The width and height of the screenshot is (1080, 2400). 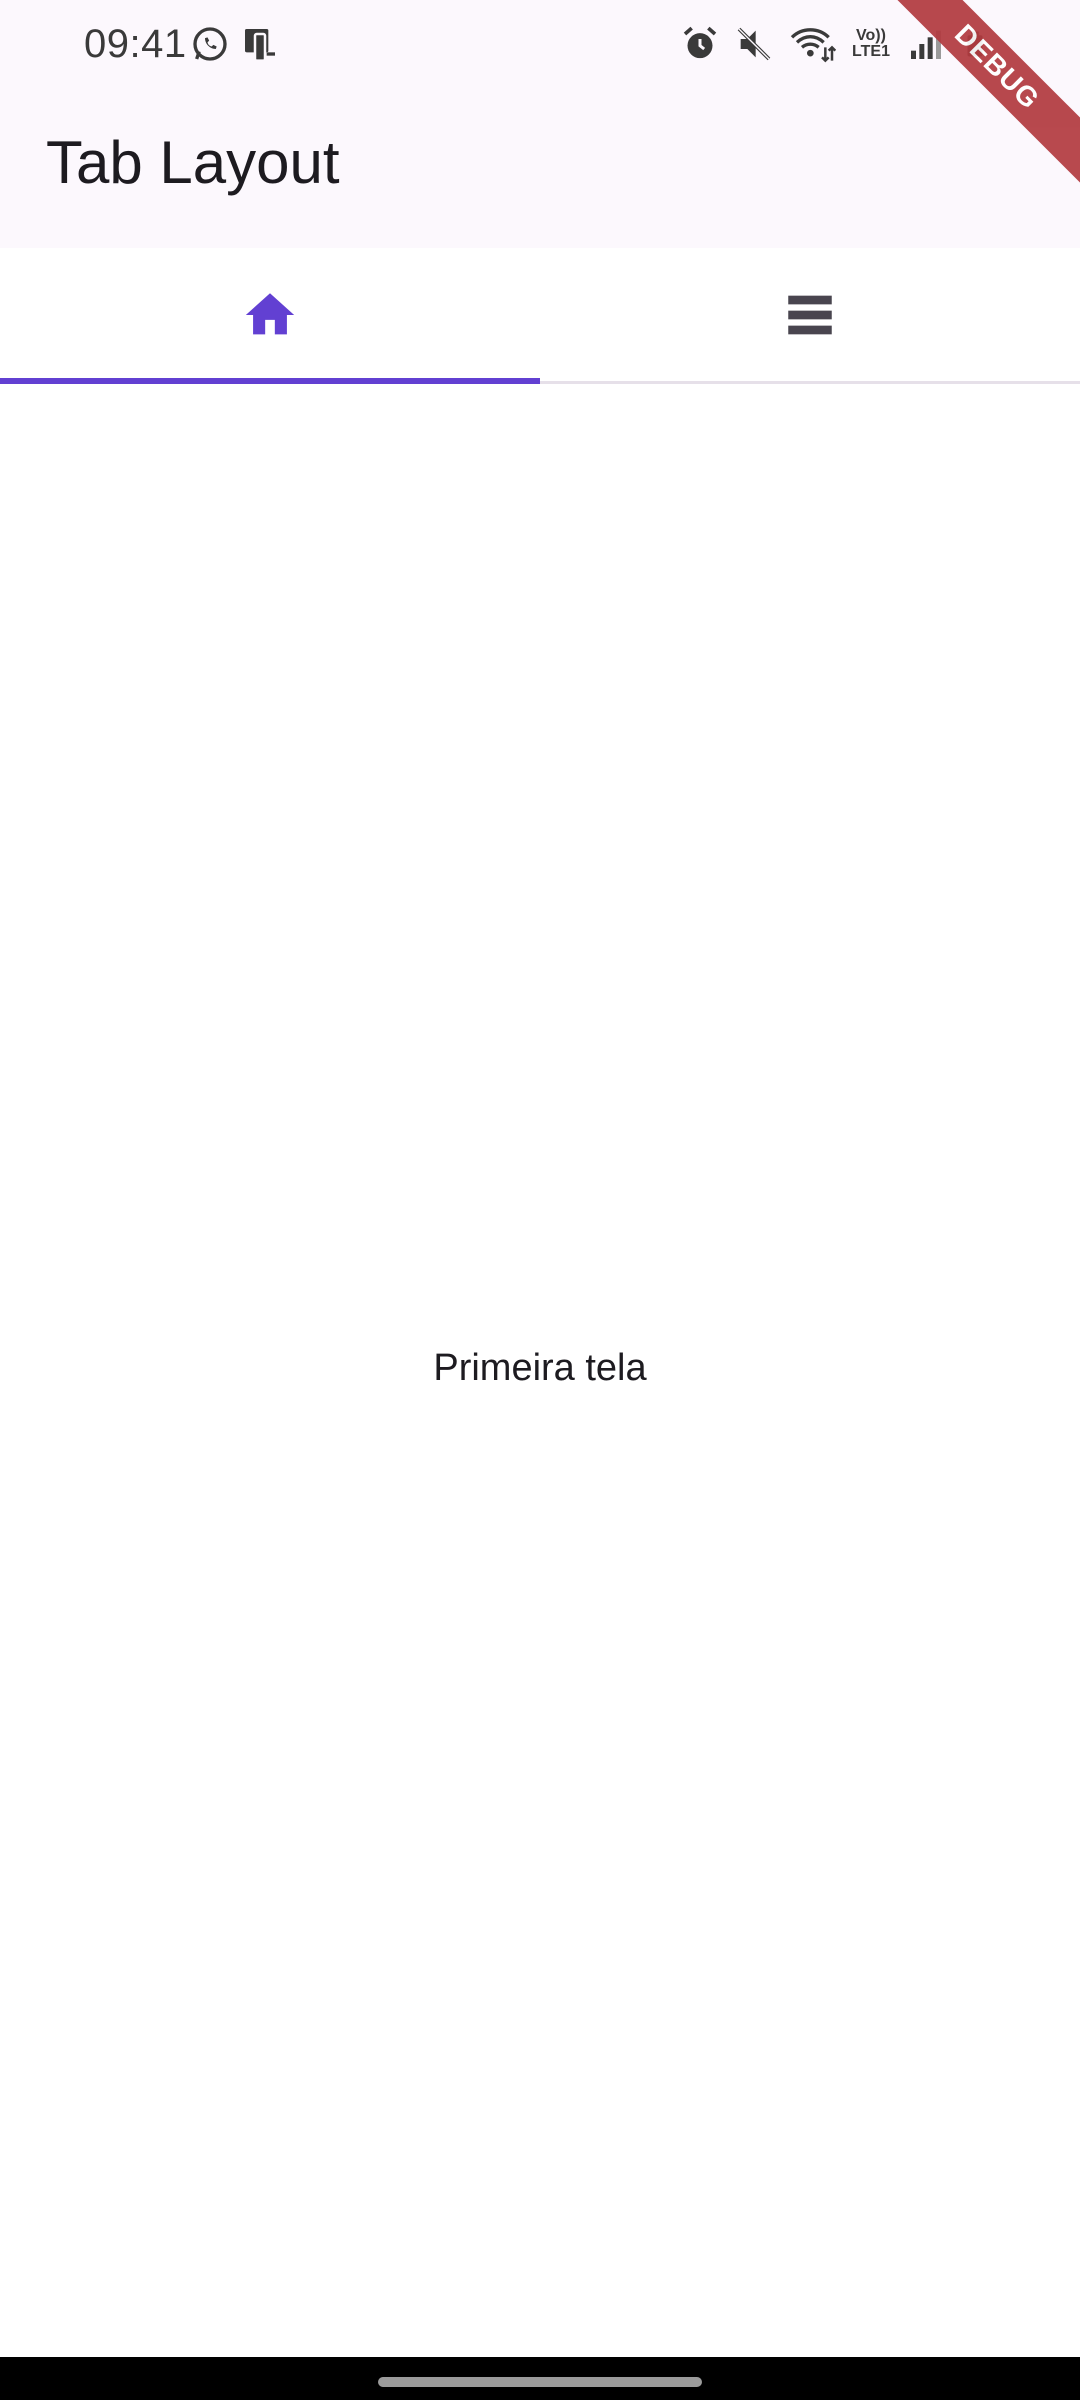 What do you see at coordinates (270, 381) in the screenshot?
I see `tab-indicator` at bounding box center [270, 381].